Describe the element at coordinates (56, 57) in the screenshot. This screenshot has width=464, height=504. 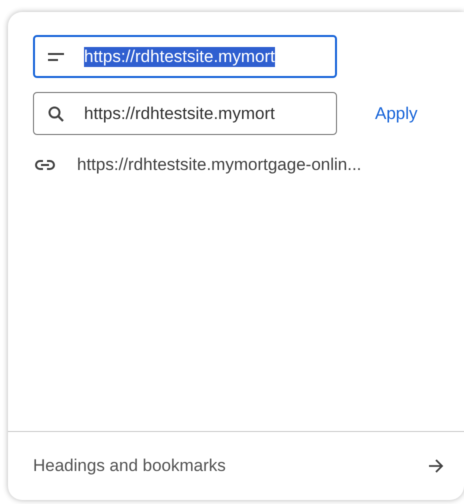
I see `text-lines-icon` at that location.